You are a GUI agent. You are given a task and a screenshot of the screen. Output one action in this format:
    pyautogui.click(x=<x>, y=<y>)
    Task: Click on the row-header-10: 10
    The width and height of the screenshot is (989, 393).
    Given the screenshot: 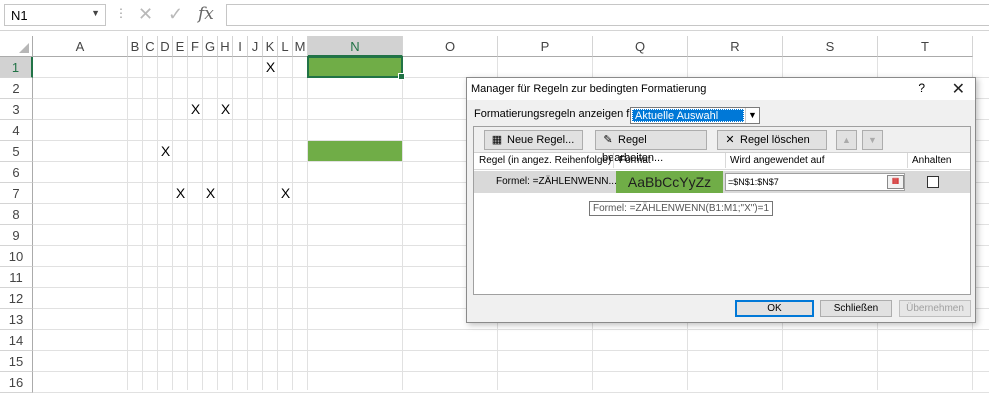 What is the action you would take?
    pyautogui.click(x=16, y=256)
    